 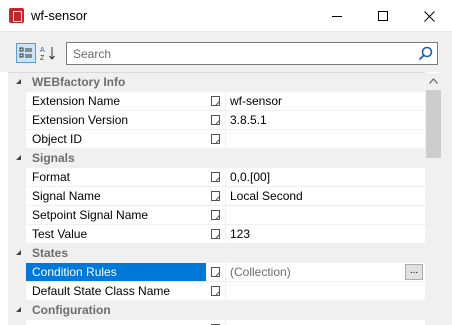 I want to click on property-row-partial, so click(x=216, y=322).